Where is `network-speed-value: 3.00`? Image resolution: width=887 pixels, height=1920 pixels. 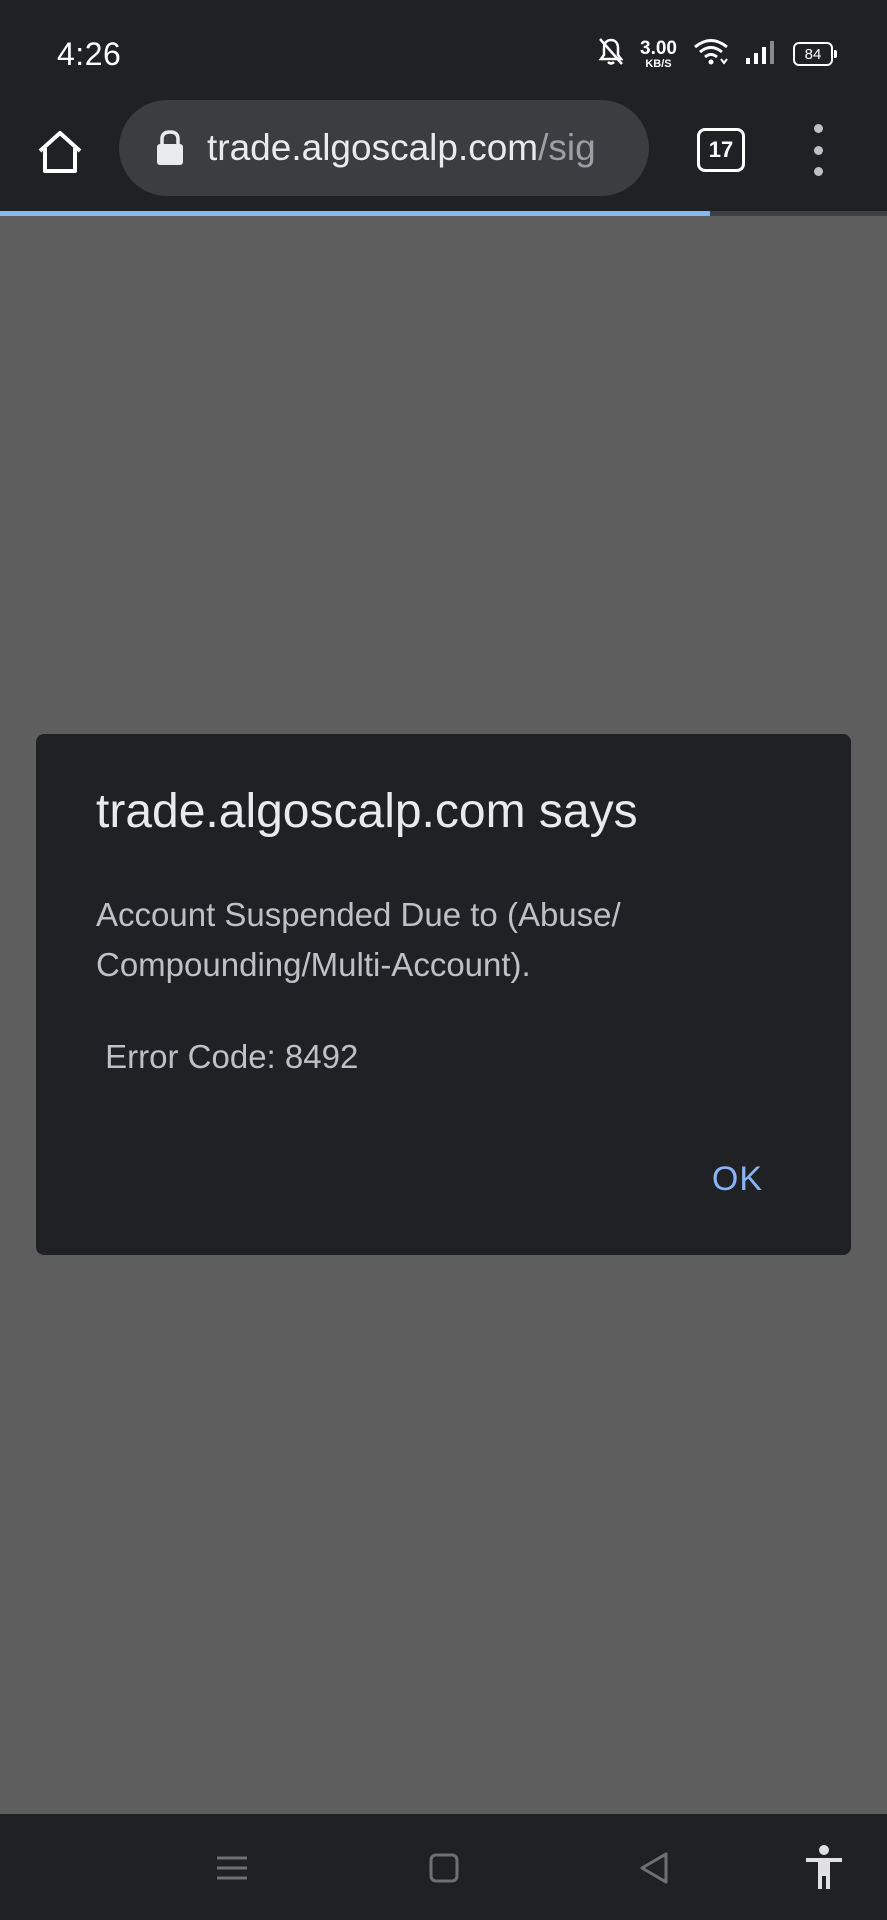
network-speed-value: 3.00 is located at coordinates (658, 48).